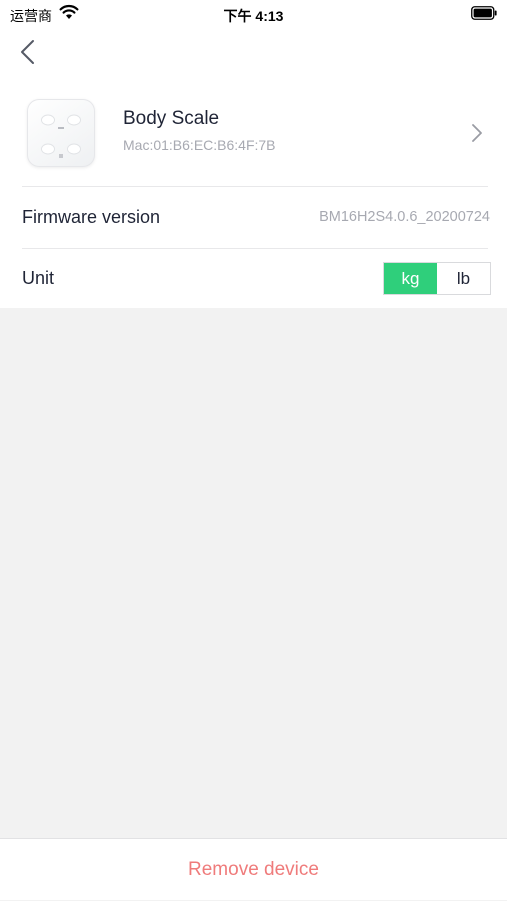 The image size is (507, 901). I want to click on remove-device-button: Remove device, so click(253, 870).